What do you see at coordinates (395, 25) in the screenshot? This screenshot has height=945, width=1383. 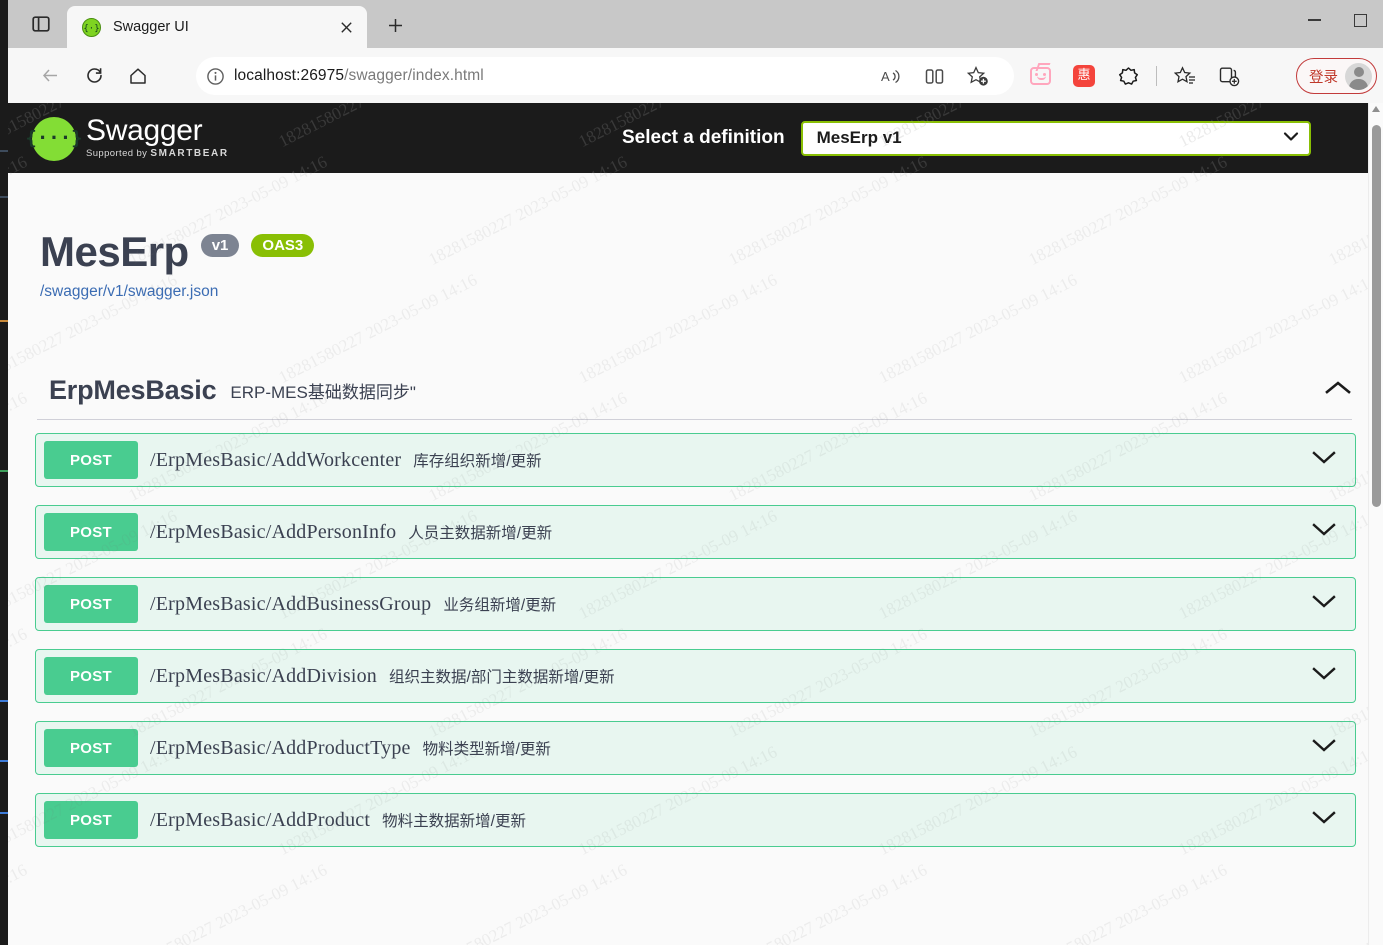 I see `new-tab-button` at bounding box center [395, 25].